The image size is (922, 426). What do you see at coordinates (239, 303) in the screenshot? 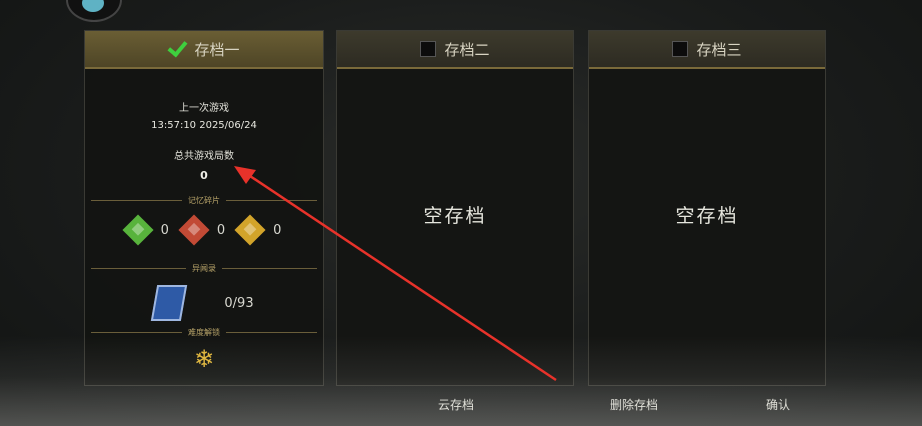
I see `records-value: 0/93` at bounding box center [239, 303].